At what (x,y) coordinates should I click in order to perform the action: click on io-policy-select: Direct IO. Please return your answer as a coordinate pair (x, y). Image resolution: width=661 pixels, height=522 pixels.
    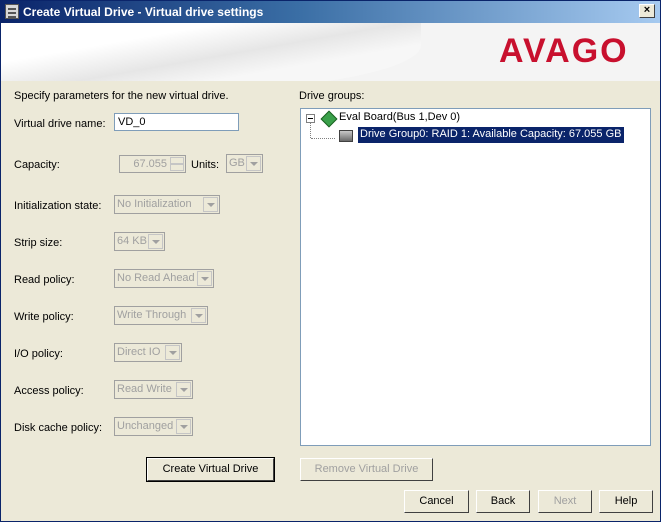
    Looking at the image, I should click on (148, 352).